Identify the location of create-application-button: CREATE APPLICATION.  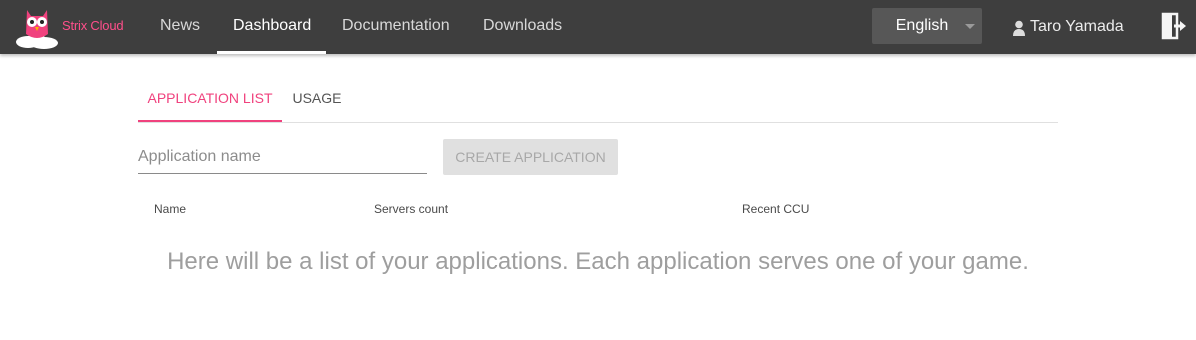
(530, 157).